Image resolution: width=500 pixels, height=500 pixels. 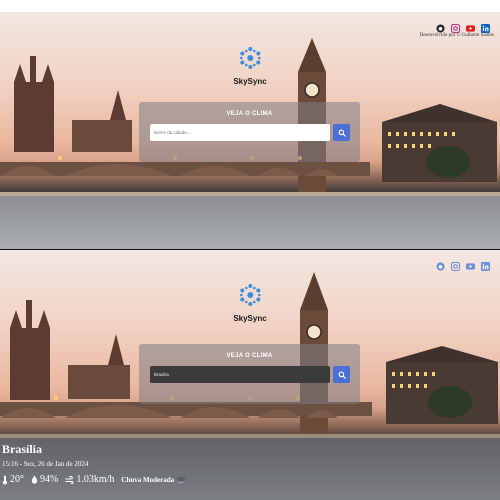 What do you see at coordinates (22, 449) in the screenshot?
I see `city-name: Brasília` at bounding box center [22, 449].